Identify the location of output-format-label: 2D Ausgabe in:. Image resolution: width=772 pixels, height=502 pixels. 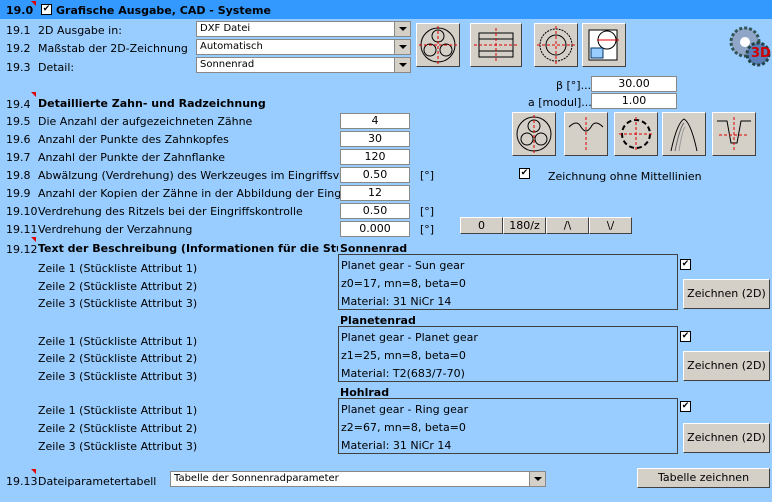
(80, 30).